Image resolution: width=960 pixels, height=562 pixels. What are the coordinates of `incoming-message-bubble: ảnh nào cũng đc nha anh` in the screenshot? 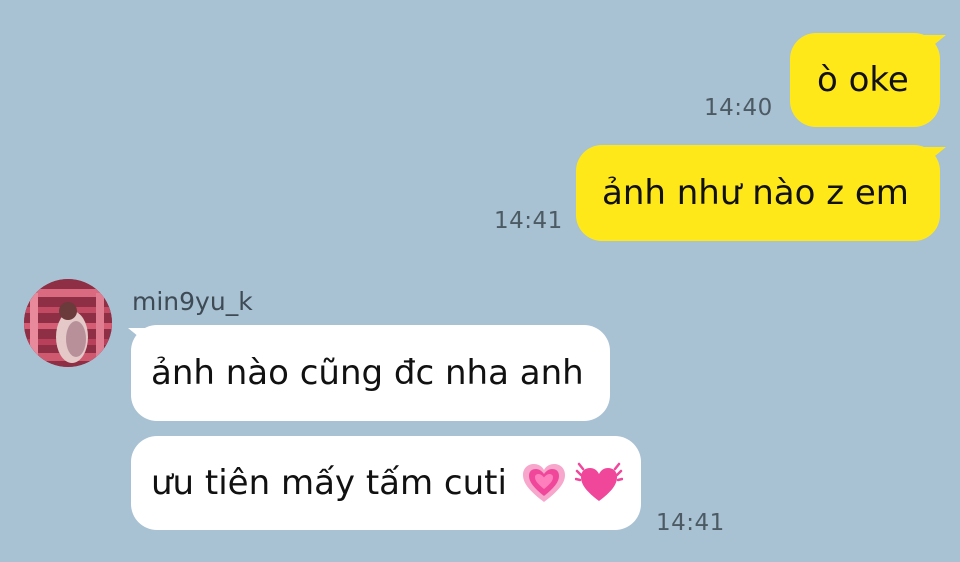 It's located at (370, 373).